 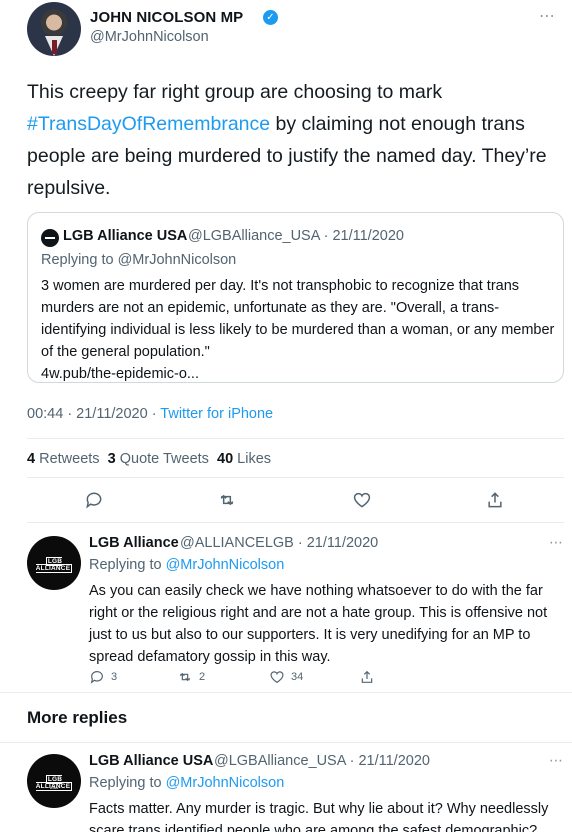 What do you see at coordinates (239, 677) in the screenshot?
I see `reply-action-bar: 3 2 34` at bounding box center [239, 677].